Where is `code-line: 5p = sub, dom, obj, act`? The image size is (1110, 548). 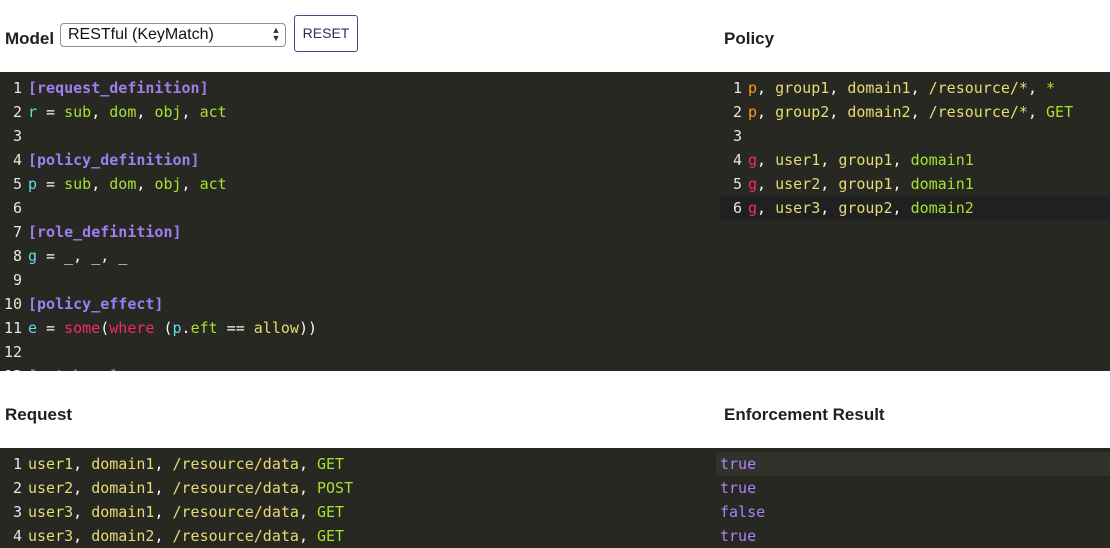
code-line: 5p = sub, dom, obj, act is located at coordinates (360, 184).